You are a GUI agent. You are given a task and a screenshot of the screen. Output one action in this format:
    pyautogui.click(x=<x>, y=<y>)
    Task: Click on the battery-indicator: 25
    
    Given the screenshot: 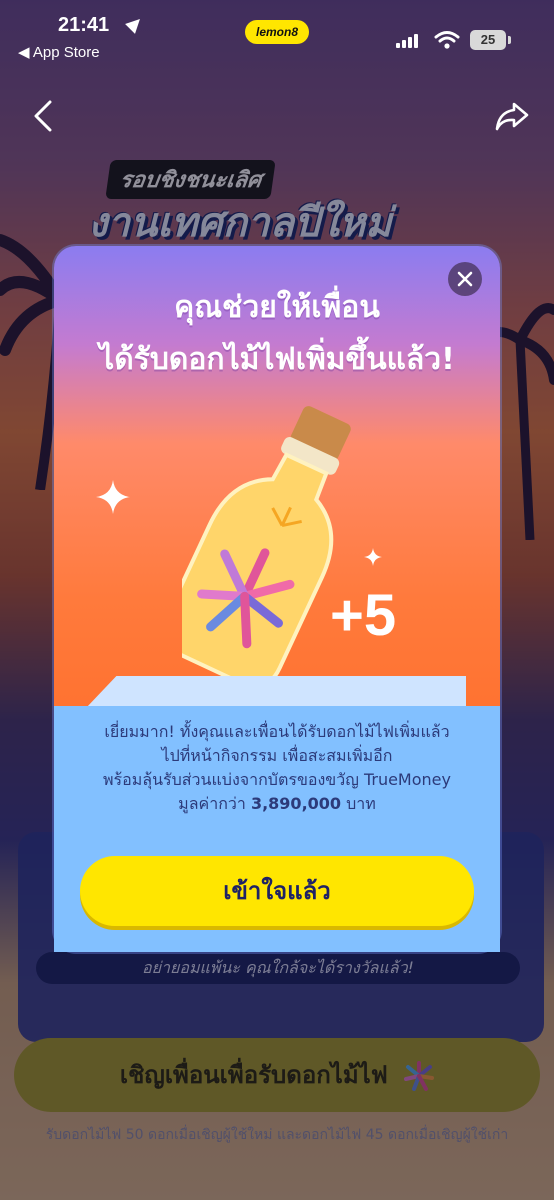 What is the action you would take?
    pyautogui.click(x=490, y=40)
    